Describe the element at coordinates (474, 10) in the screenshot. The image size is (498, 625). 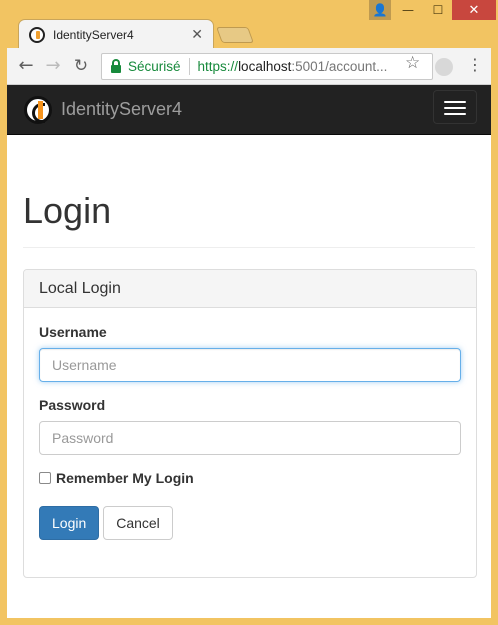
I see `close-window-button: ✕` at that location.